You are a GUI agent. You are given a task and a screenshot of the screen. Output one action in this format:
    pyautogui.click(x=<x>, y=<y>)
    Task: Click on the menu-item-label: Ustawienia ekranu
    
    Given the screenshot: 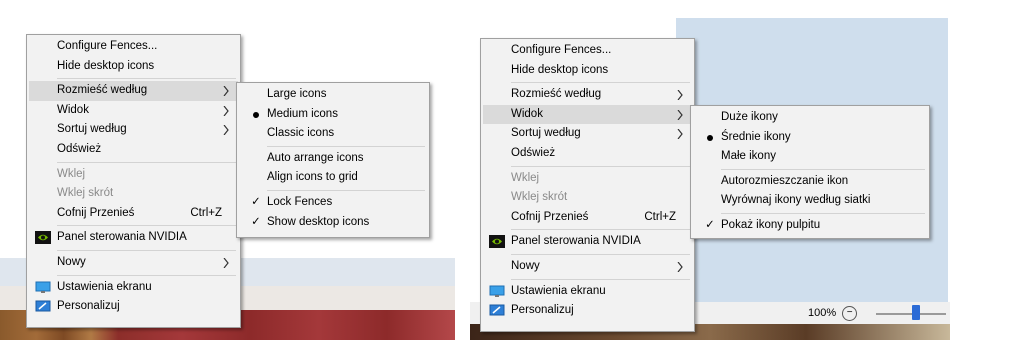 What is the action you would take?
    pyautogui.click(x=104, y=286)
    